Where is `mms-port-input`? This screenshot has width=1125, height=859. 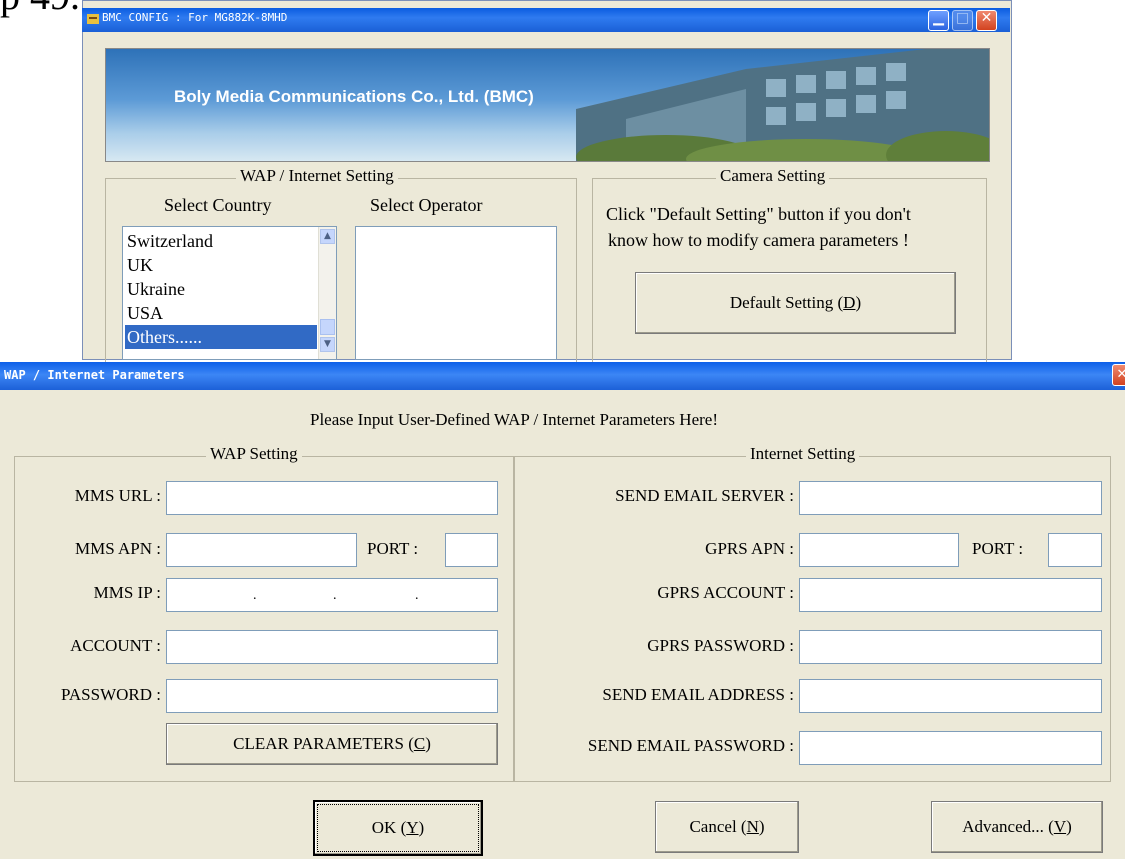
mms-port-input is located at coordinates (471, 550).